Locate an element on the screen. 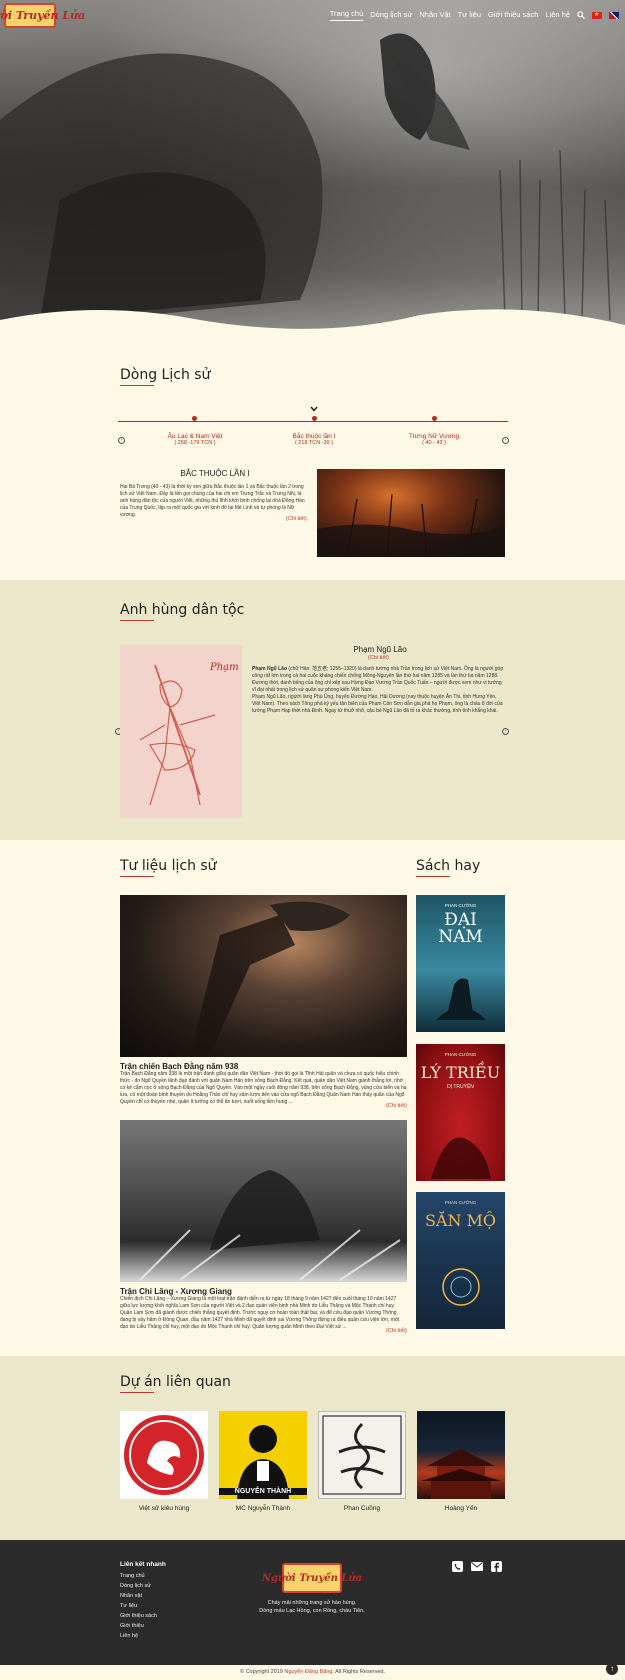 This screenshot has width=625, height=1680. period-name: Bắc thuộc lần I is located at coordinates (314, 436).